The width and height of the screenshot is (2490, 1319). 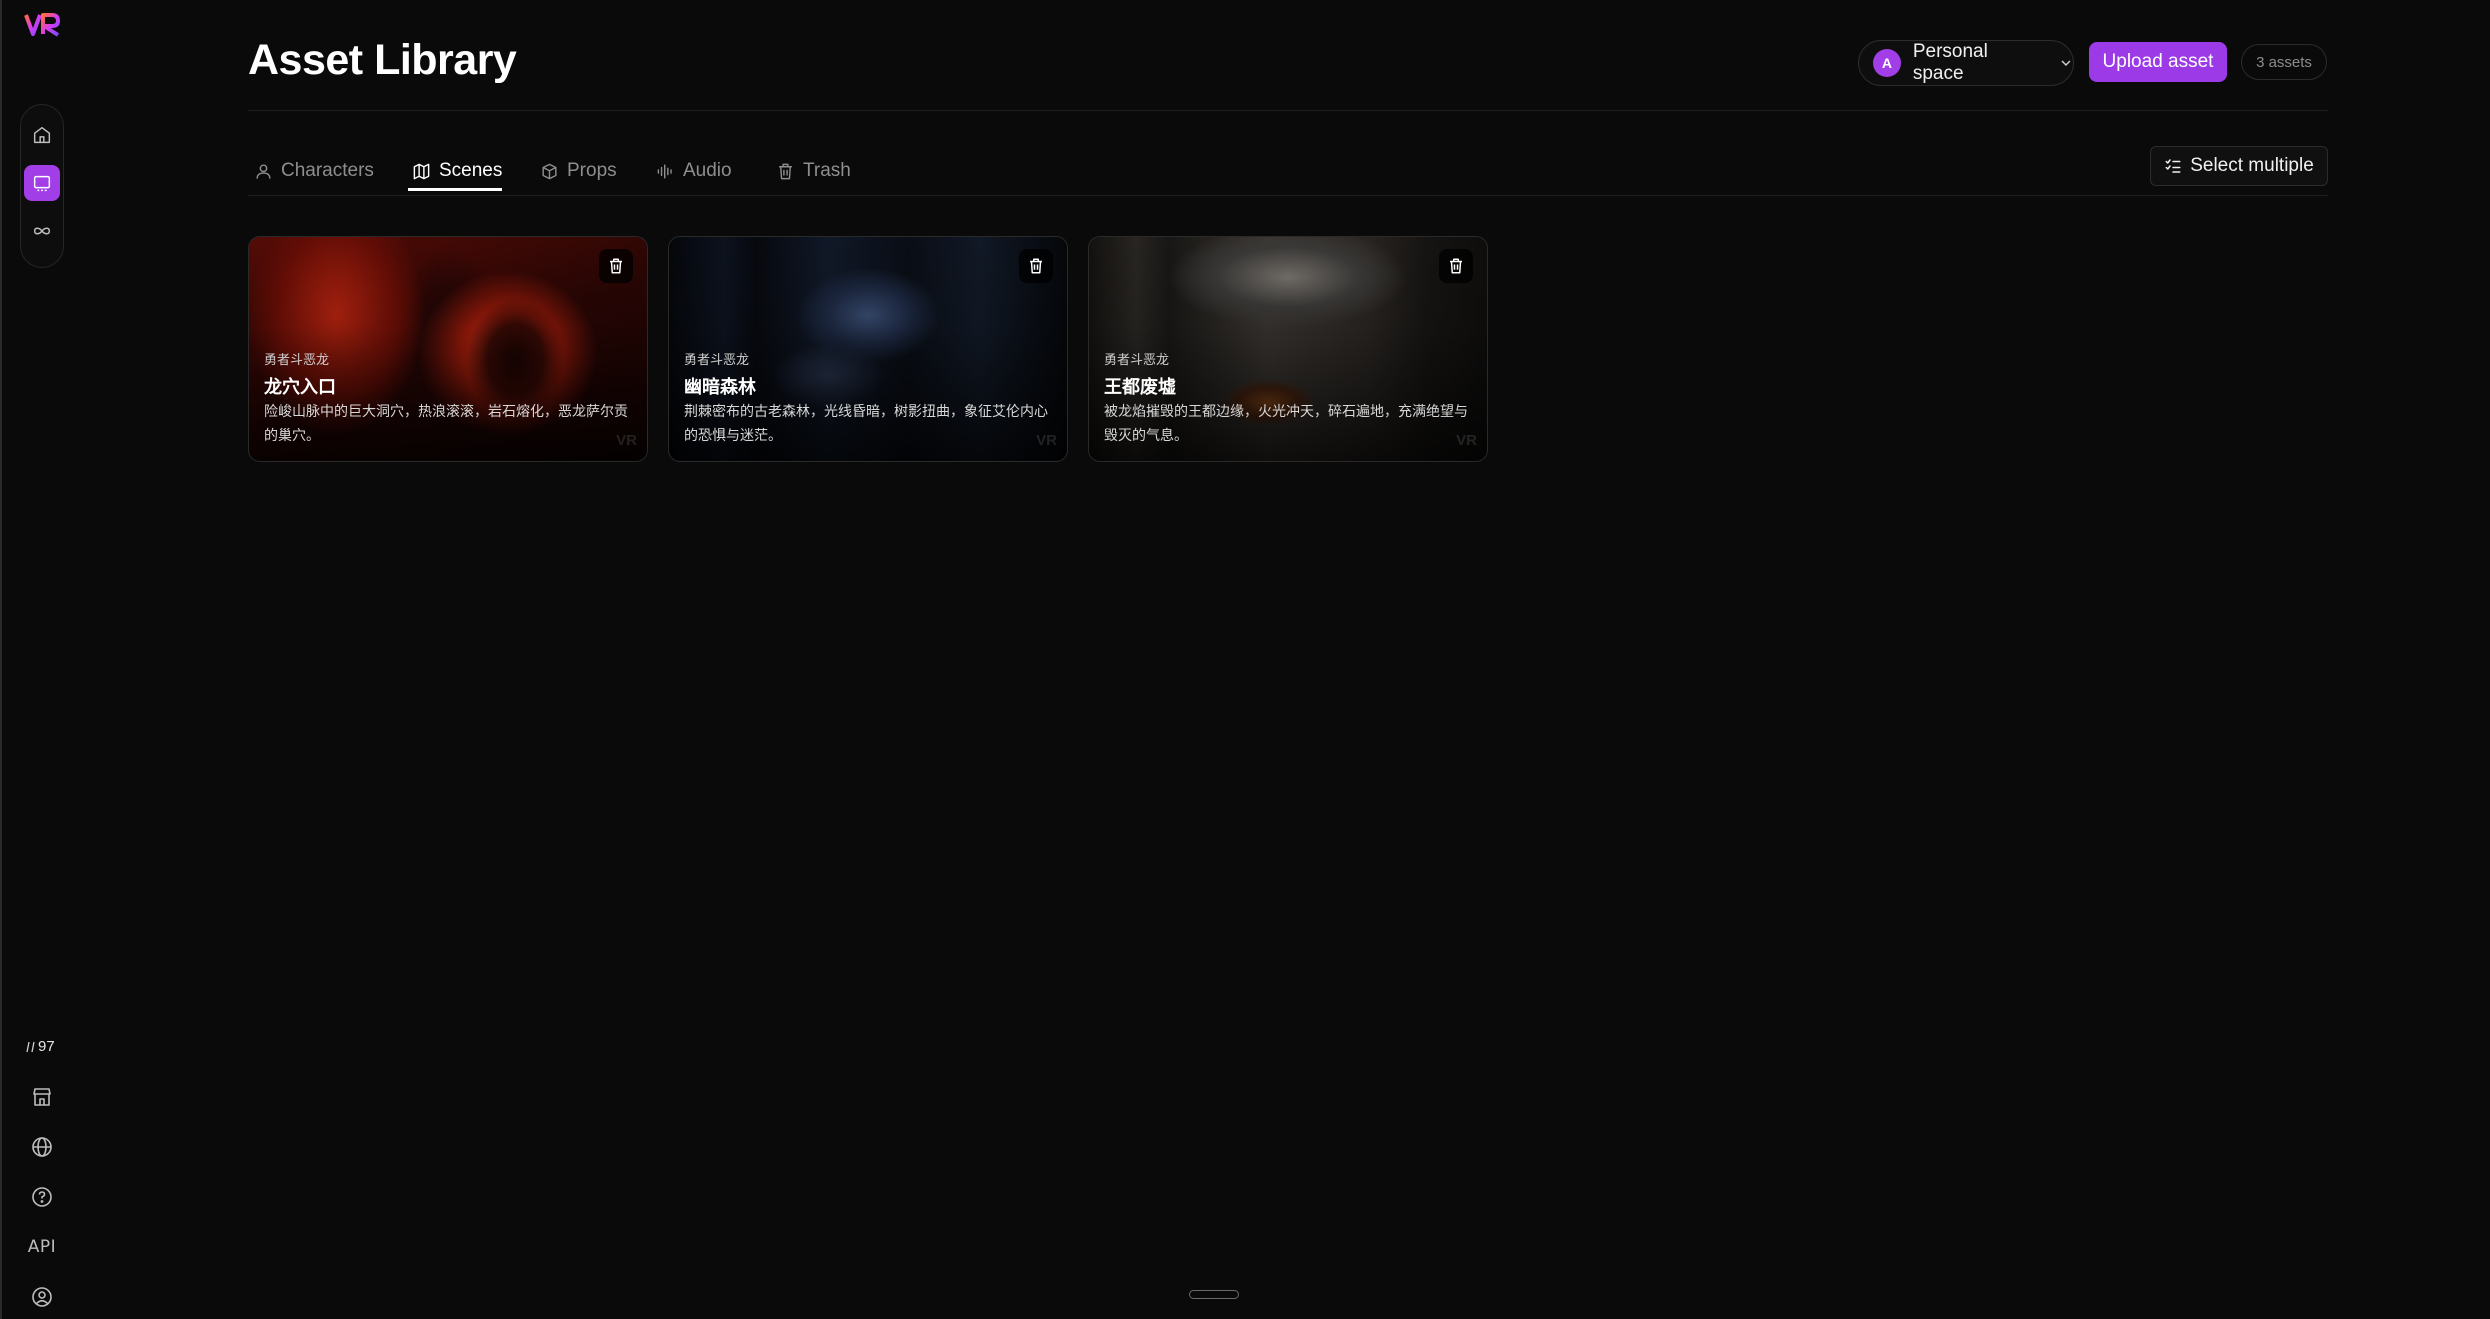 I want to click on select-multiple-button: Select multiple, so click(x=2239, y=166).